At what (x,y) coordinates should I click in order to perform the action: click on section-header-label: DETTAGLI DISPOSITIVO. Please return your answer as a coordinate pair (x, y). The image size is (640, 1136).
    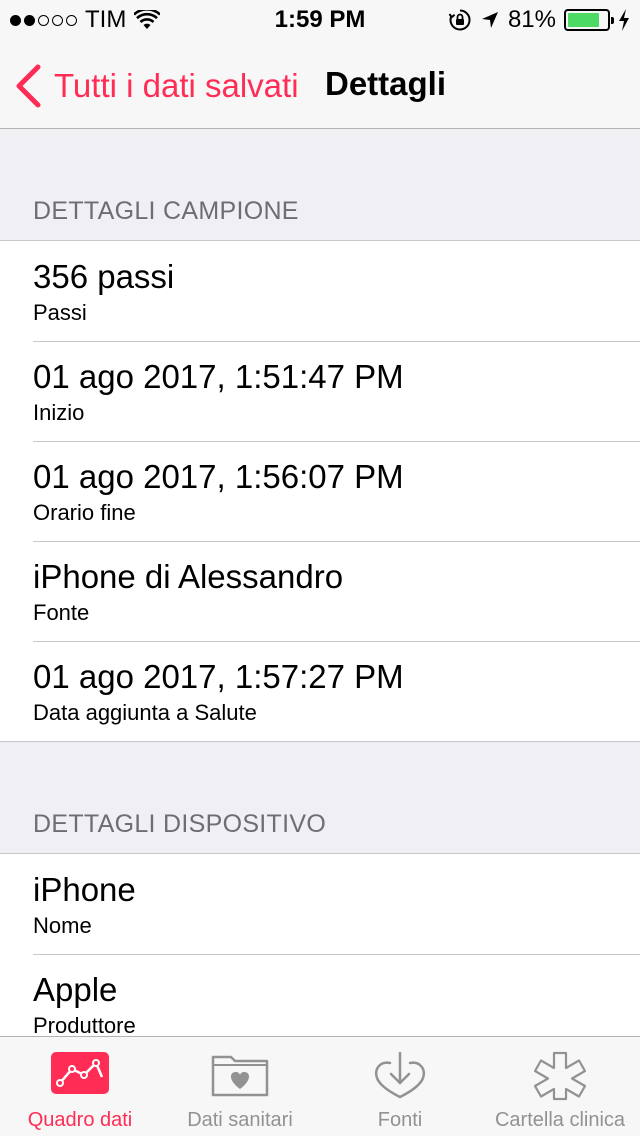
    Looking at the image, I should click on (180, 824).